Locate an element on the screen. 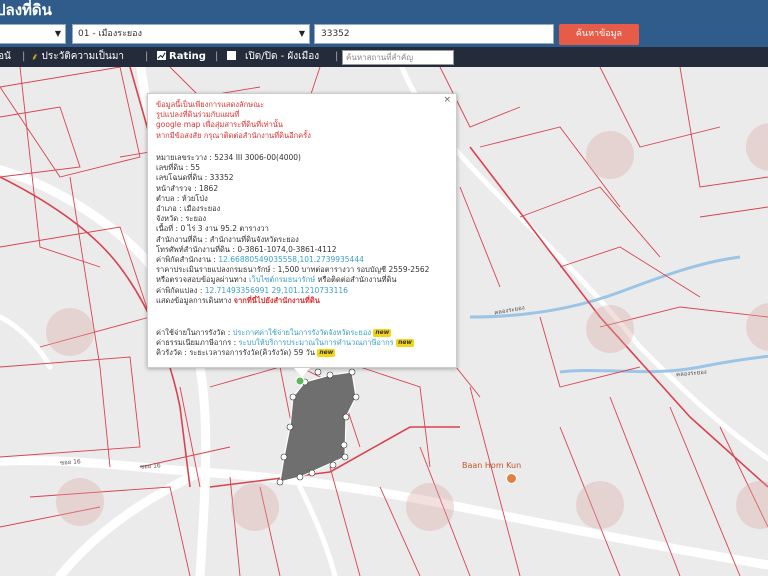 This screenshot has width=768, height=576. detail-survey: หน้าสำรวจ : 1862 is located at coordinates (187, 188).